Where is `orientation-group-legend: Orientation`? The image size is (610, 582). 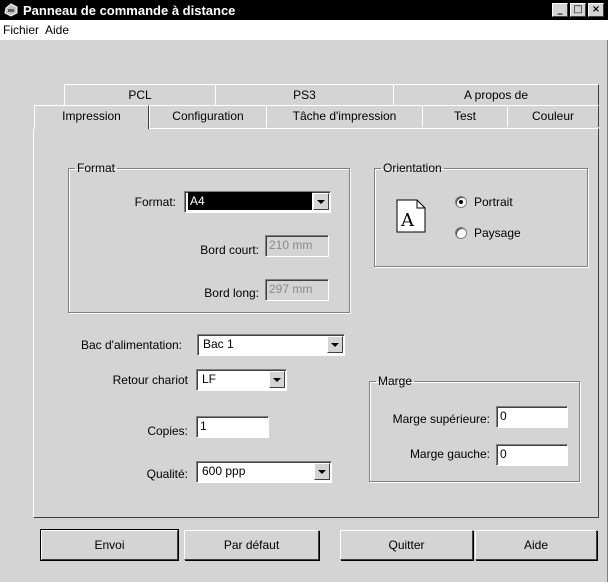 orientation-group-legend: Orientation is located at coordinates (412, 168).